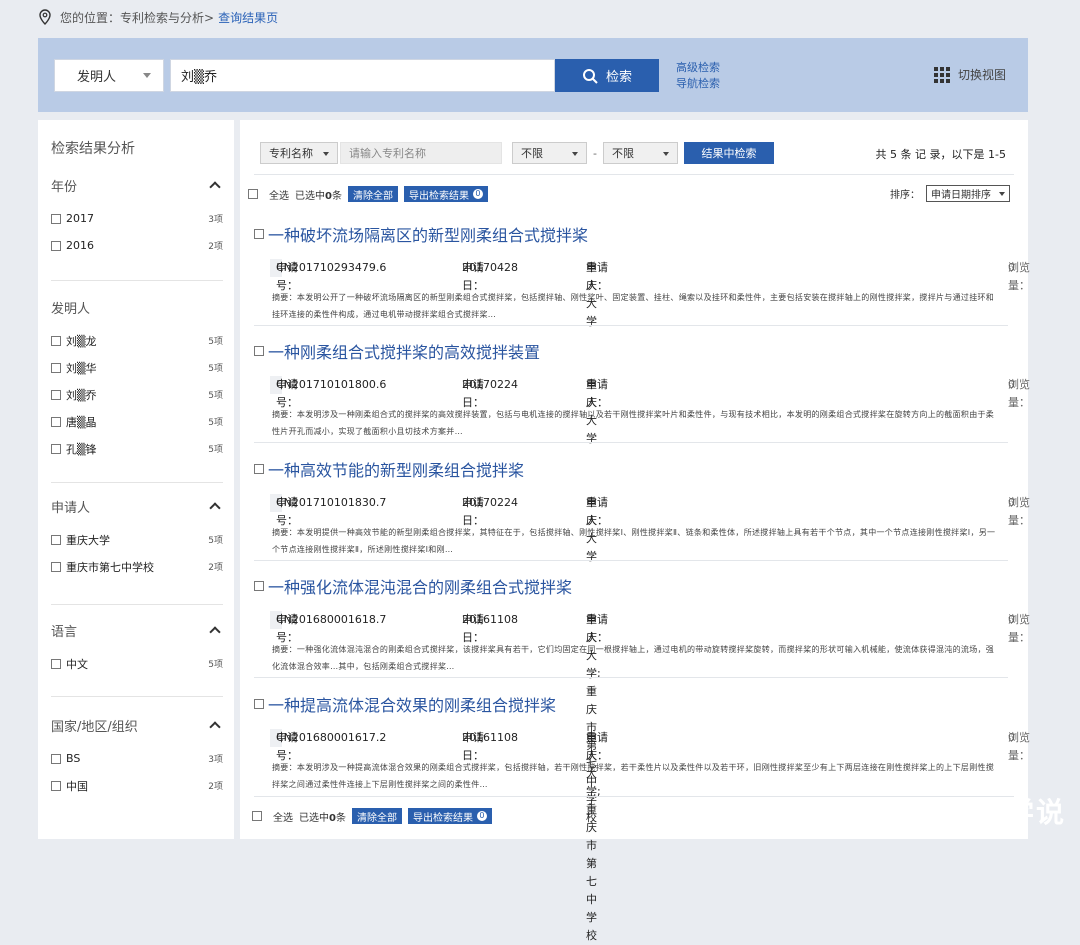 The image size is (1080, 945). Describe the element at coordinates (607, 75) in the screenshot. I see `search-button: 检索` at that location.